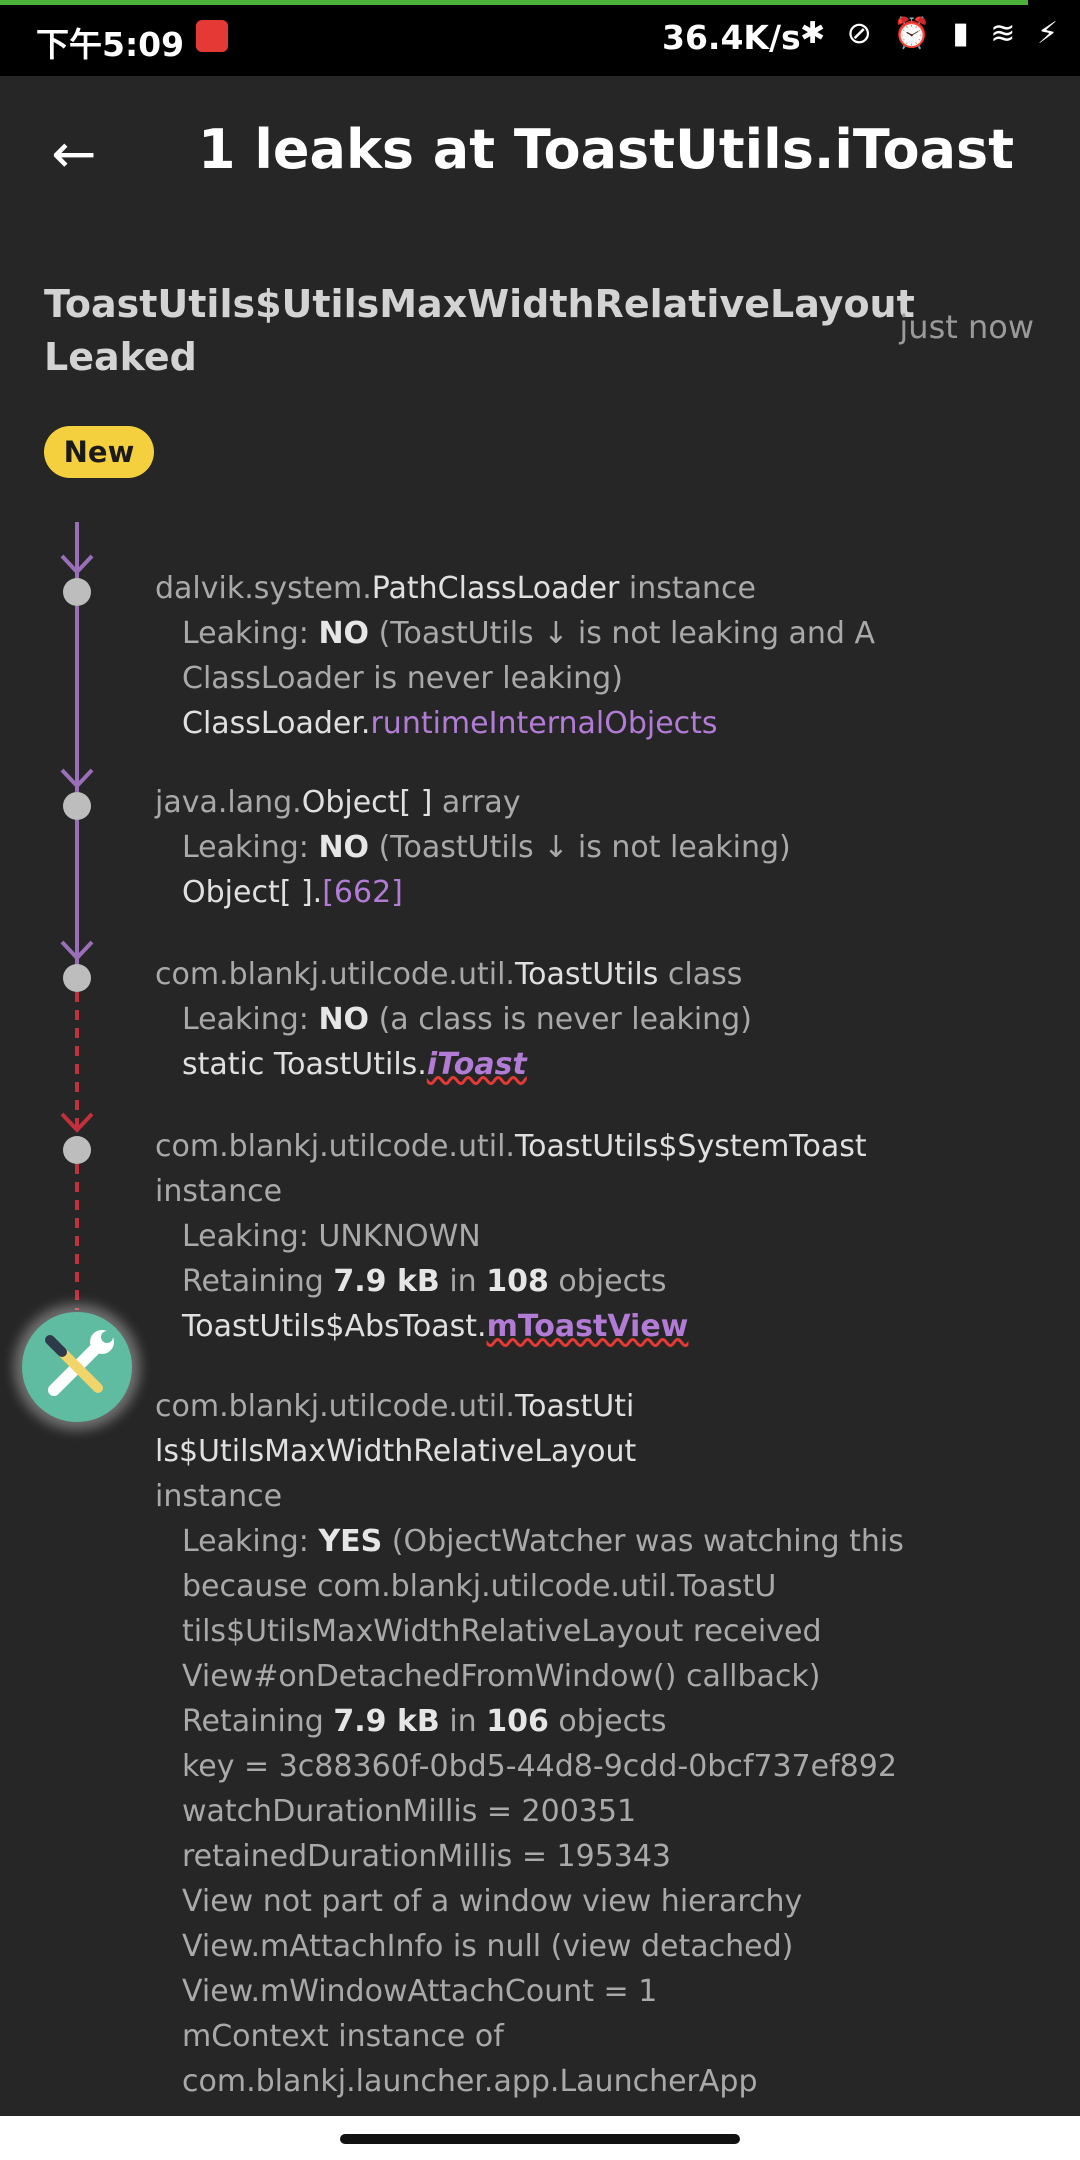 The image size is (1080, 2160). Describe the element at coordinates (731, 37) in the screenshot. I see `network-speed: 36.4K/s` at that location.